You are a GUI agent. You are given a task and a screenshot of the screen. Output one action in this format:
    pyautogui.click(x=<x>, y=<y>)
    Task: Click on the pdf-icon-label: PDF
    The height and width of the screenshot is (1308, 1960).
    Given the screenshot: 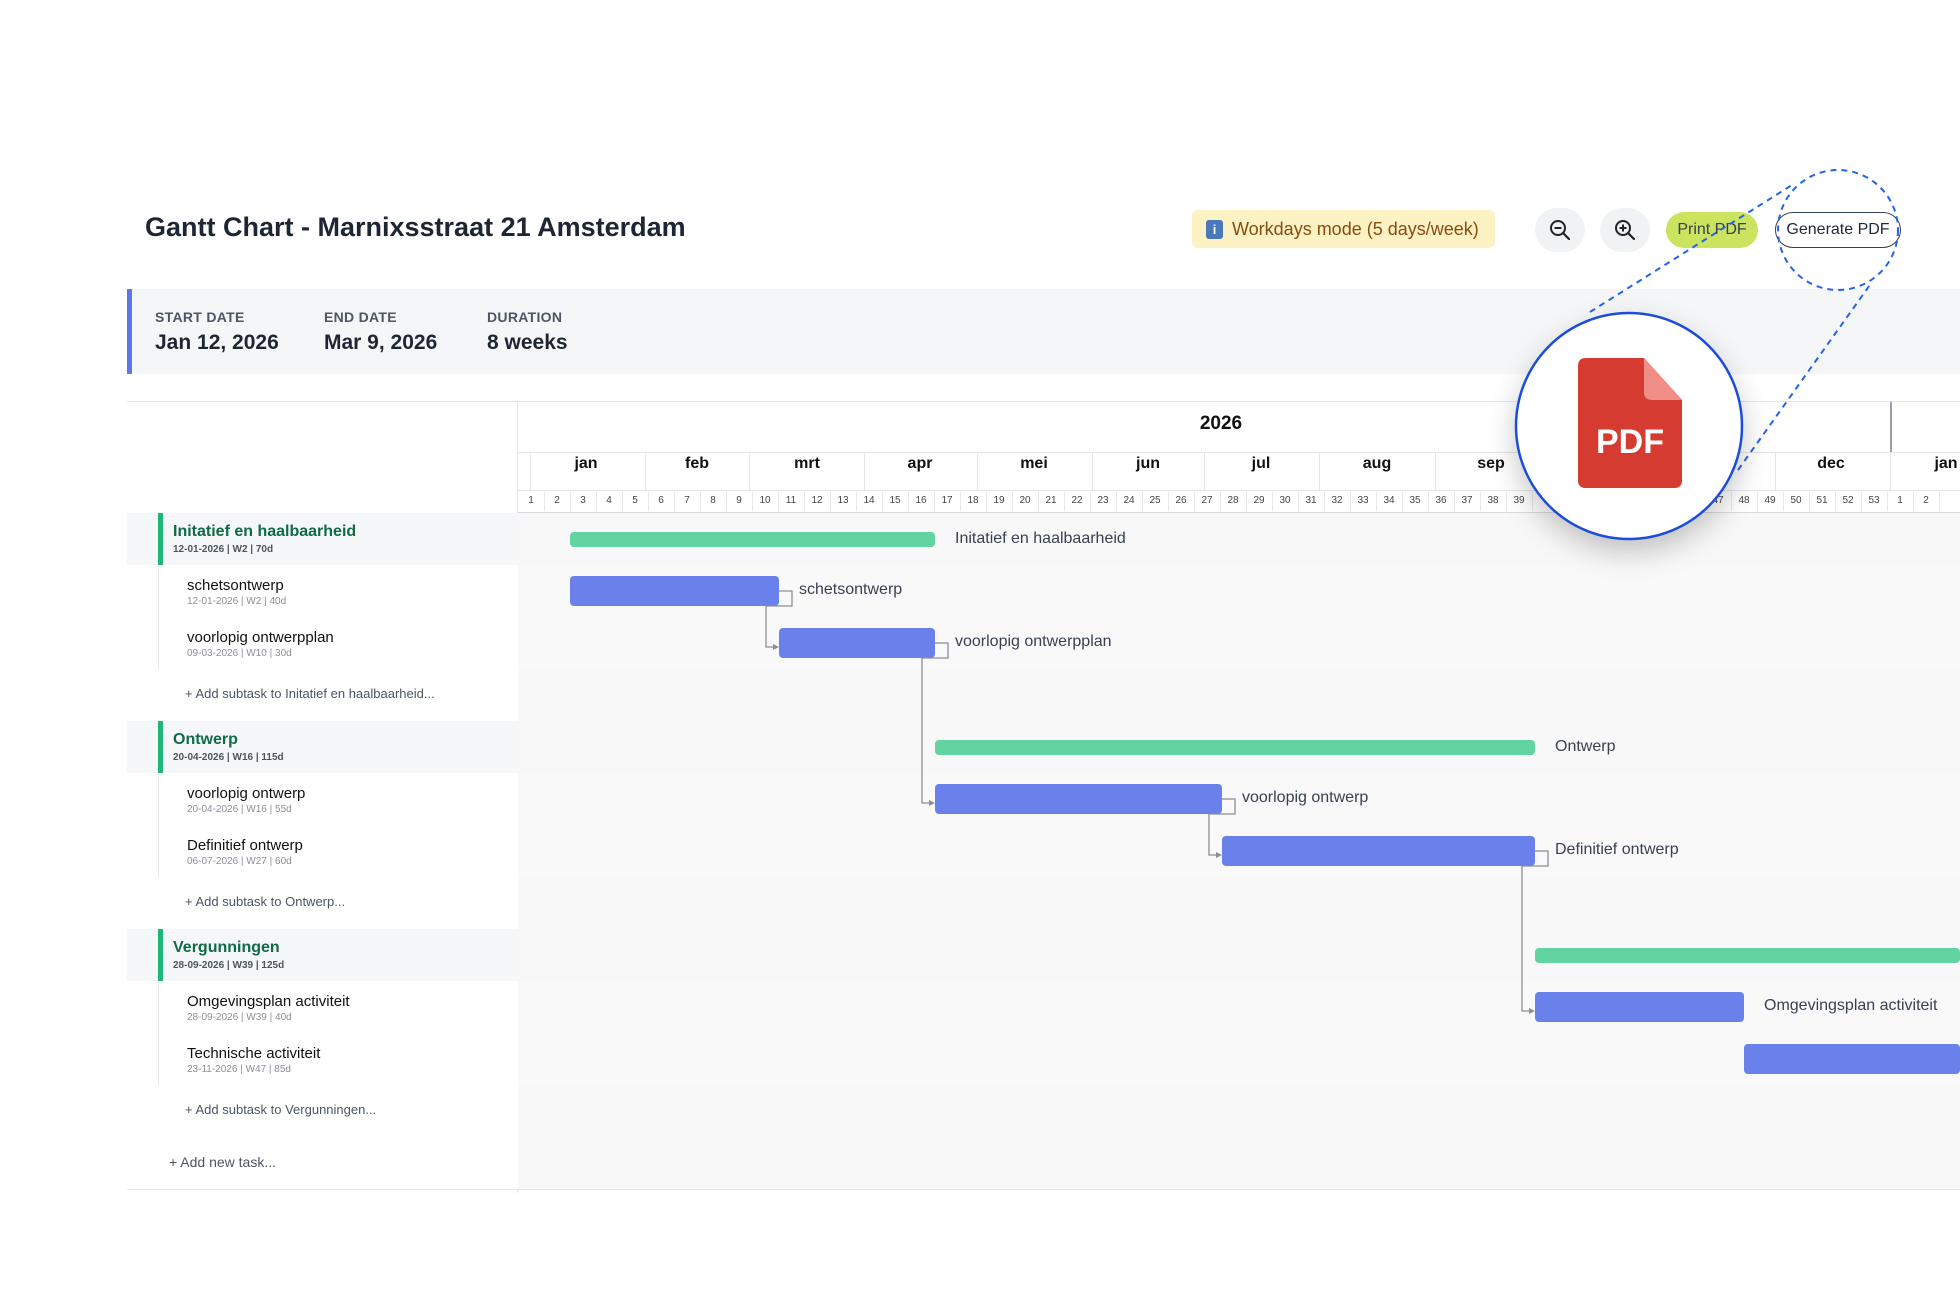 What is the action you would take?
    pyautogui.click(x=1630, y=442)
    